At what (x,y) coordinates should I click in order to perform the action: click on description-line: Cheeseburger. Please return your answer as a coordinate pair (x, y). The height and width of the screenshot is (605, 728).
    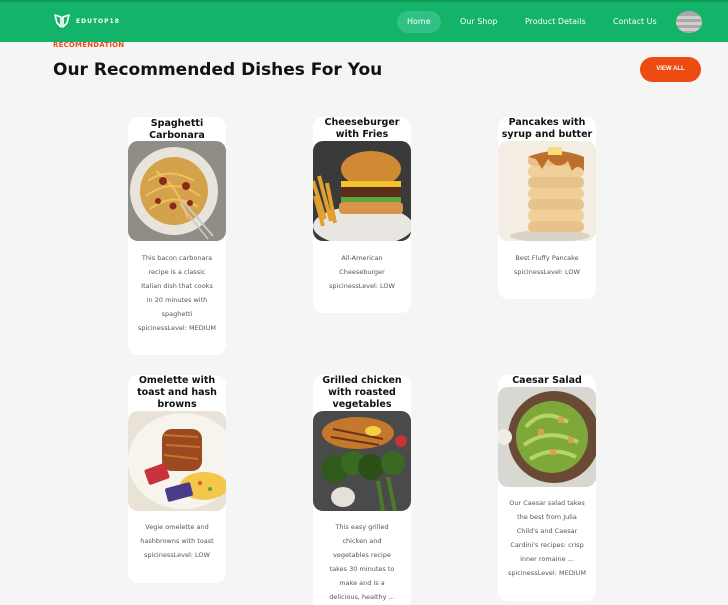
    Looking at the image, I should click on (362, 272).